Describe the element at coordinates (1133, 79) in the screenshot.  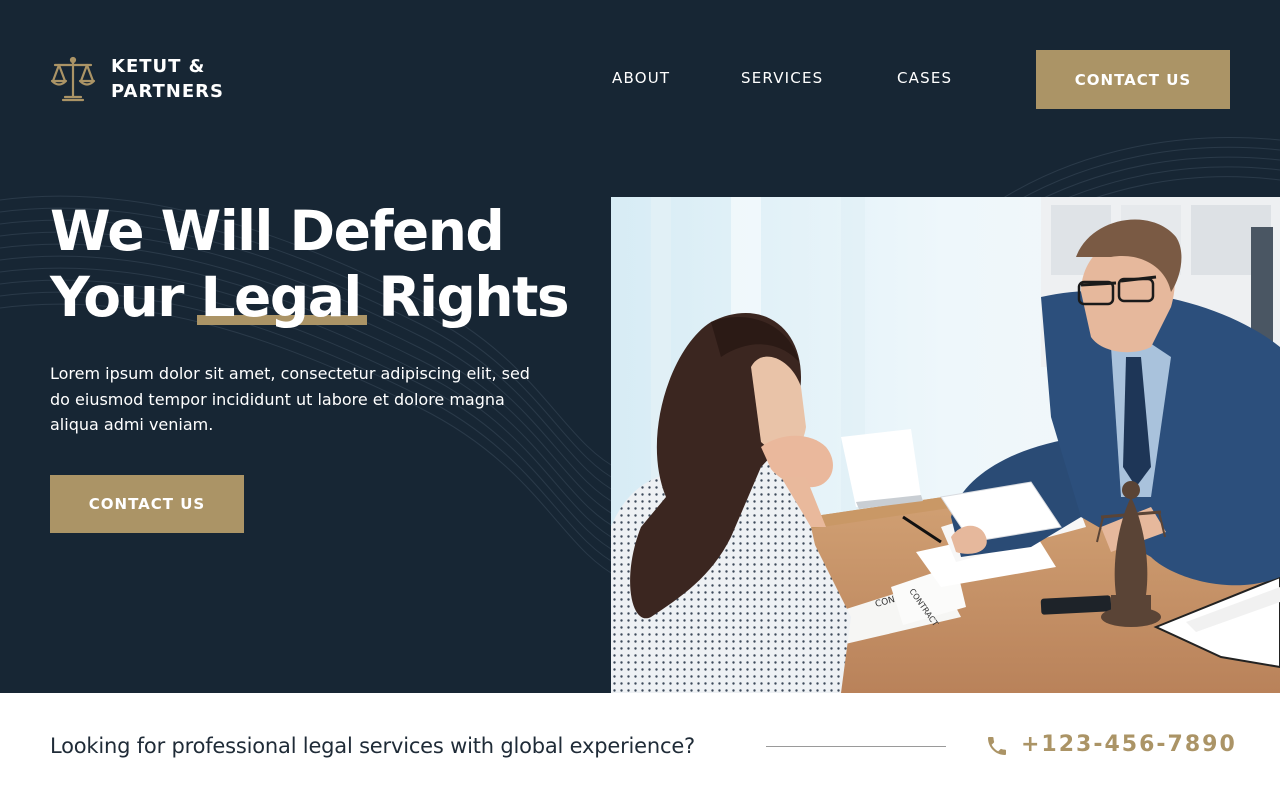
I see `header-contact-button: CONTACT US` at that location.